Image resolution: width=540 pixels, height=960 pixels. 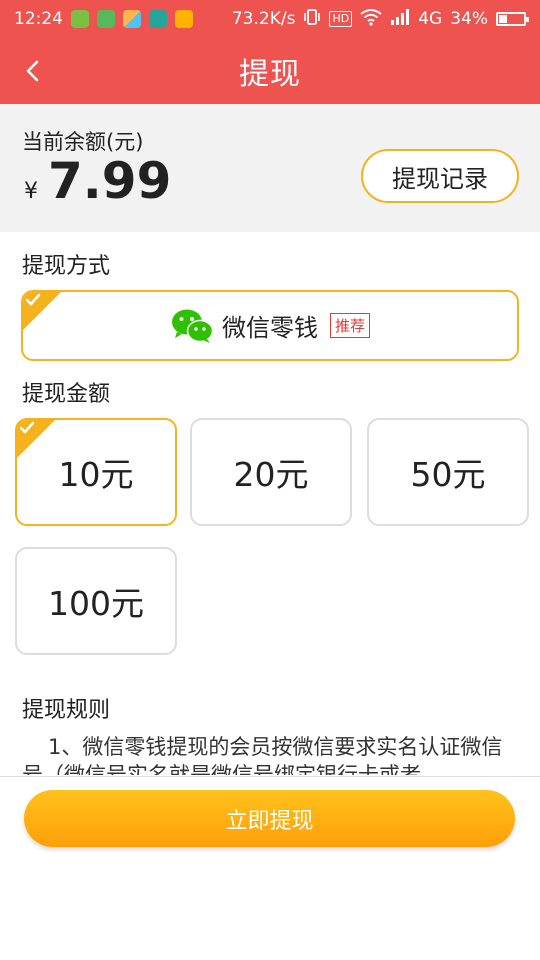 What do you see at coordinates (66, 394) in the screenshot?
I see `amount-section-title: 提现金额` at bounding box center [66, 394].